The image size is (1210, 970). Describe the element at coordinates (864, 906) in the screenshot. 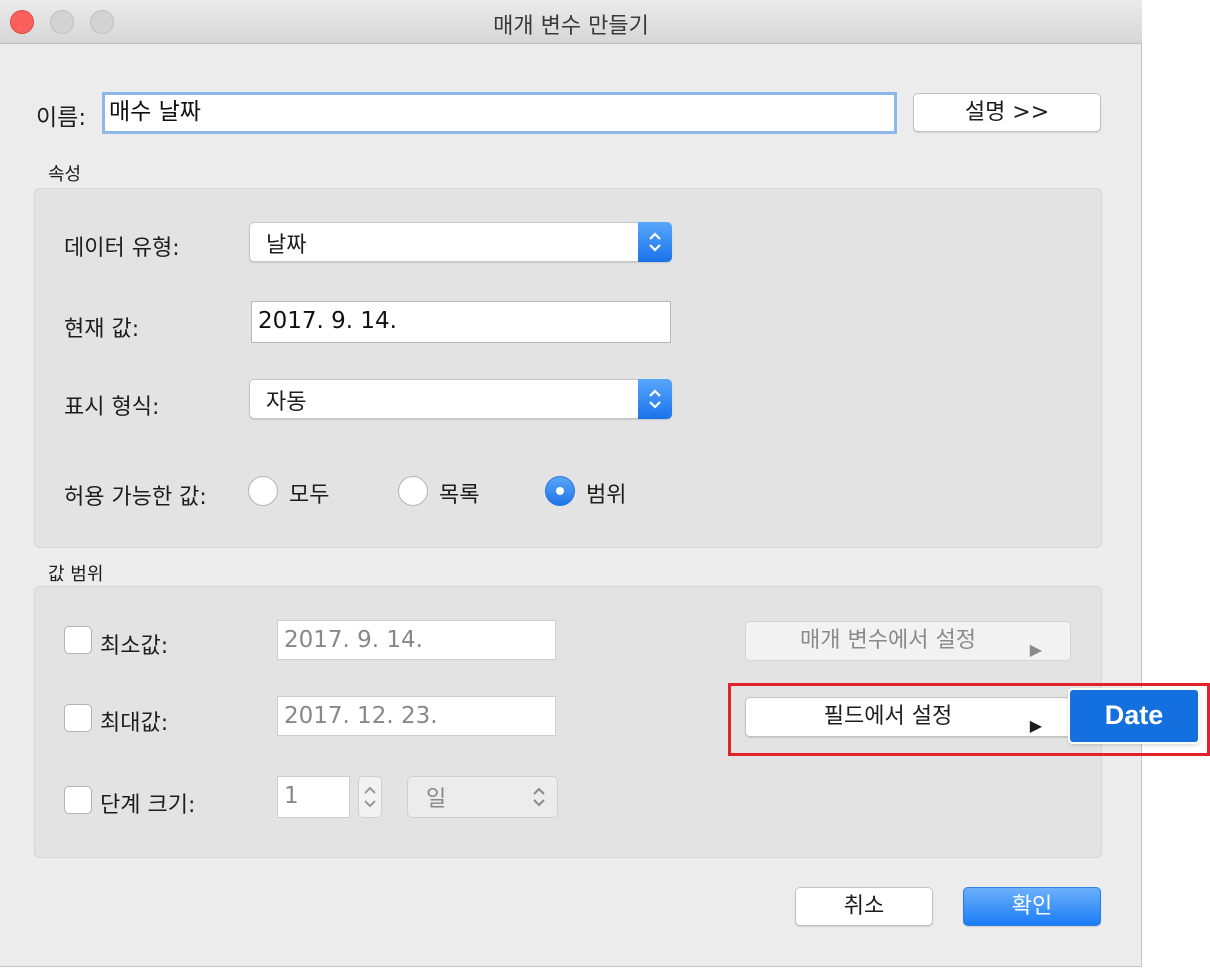

I see `cancel-button: 취소` at that location.